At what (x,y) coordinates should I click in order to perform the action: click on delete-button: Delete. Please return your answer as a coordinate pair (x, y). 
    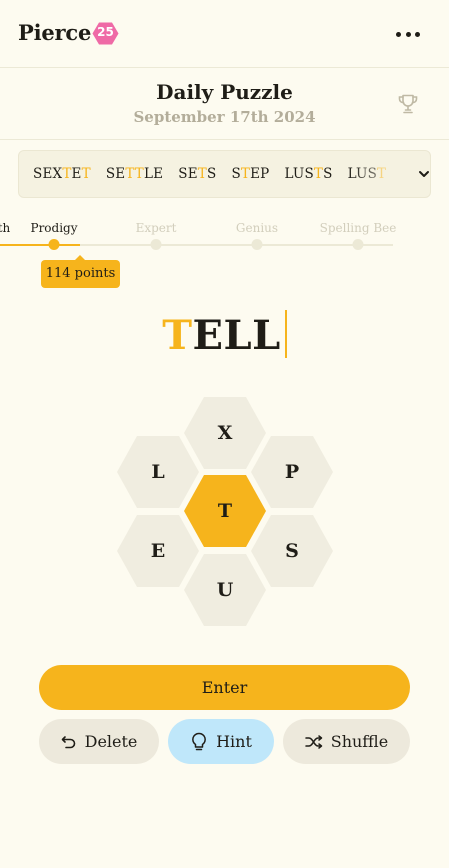
    Looking at the image, I should click on (99, 741).